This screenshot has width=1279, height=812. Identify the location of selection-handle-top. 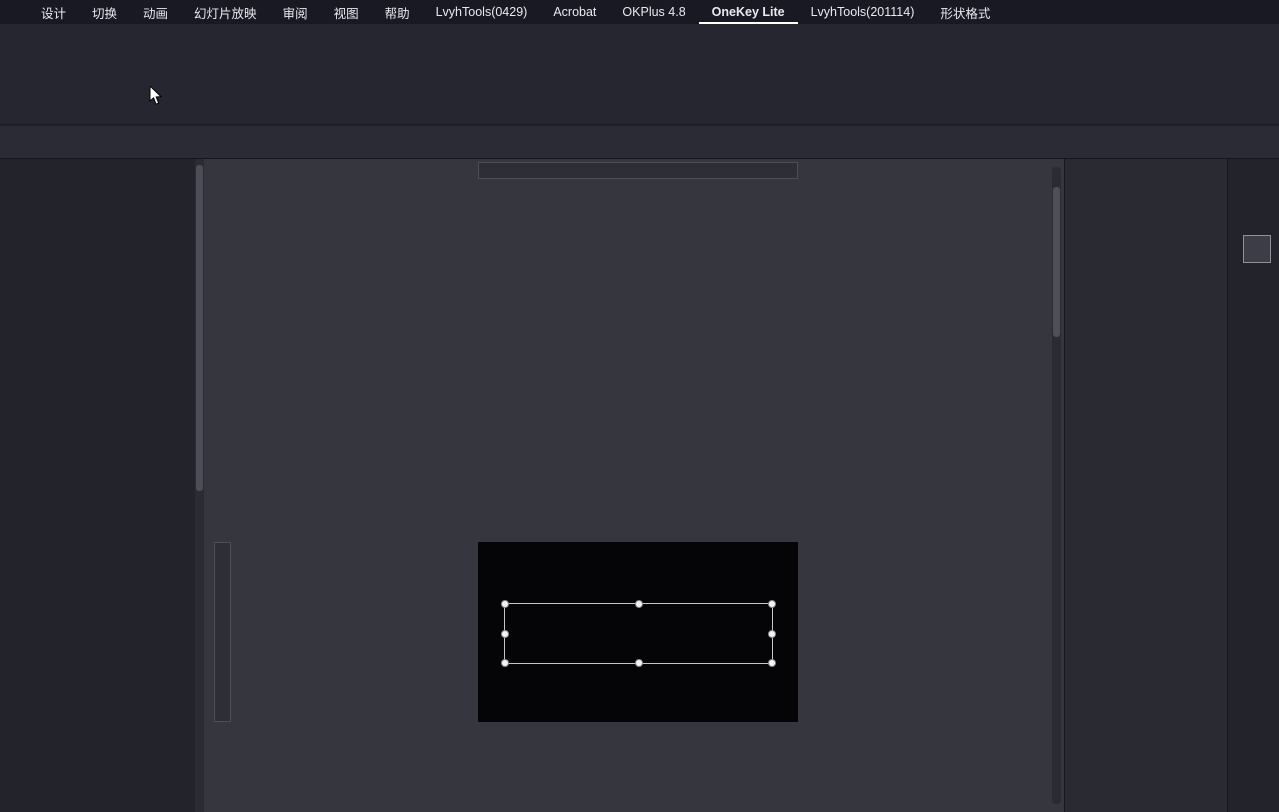
(638, 604).